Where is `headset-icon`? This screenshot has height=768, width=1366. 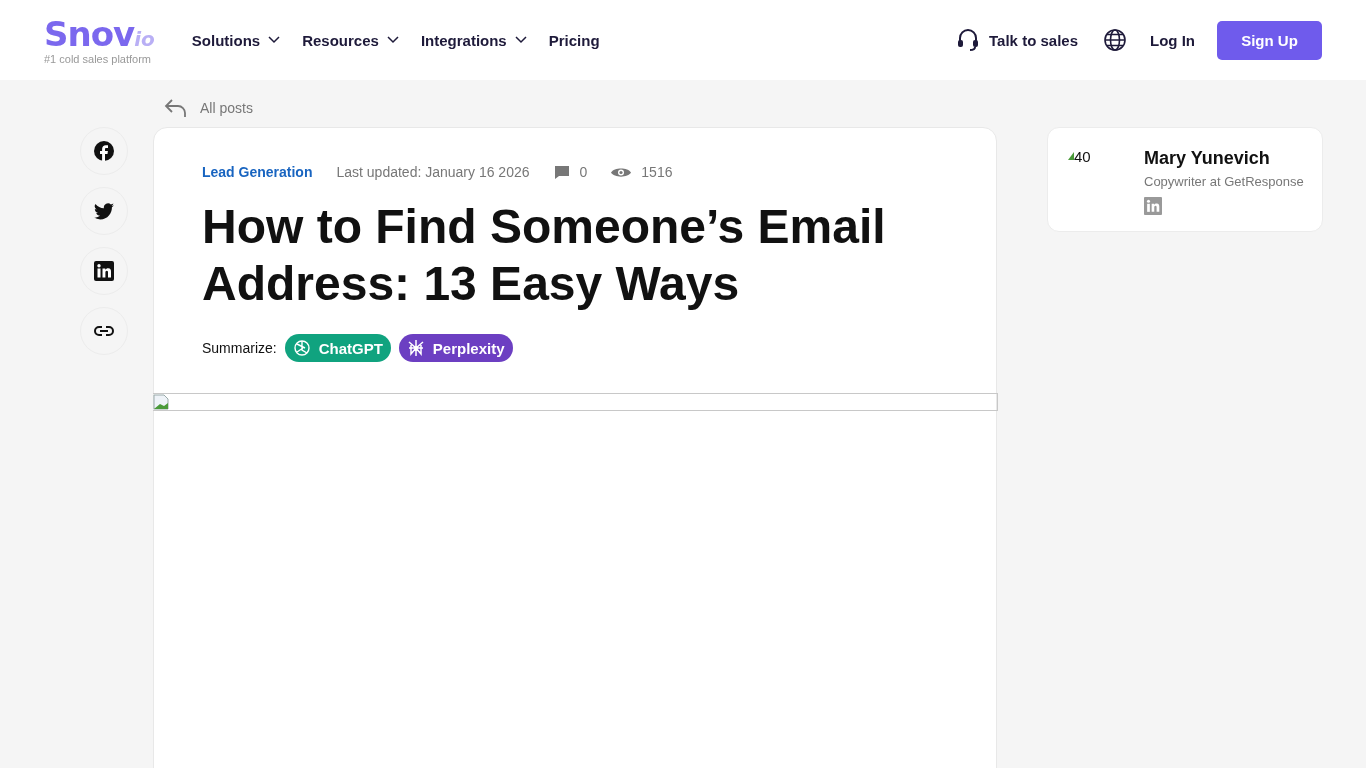
headset-icon is located at coordinates (968, 40).